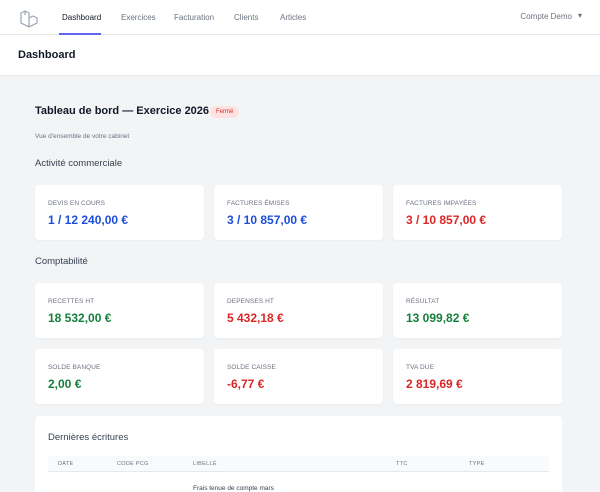 The height and width of the screenshot is (492, 600). I want to click on card-value: 2,00 €, so click(65, 384).